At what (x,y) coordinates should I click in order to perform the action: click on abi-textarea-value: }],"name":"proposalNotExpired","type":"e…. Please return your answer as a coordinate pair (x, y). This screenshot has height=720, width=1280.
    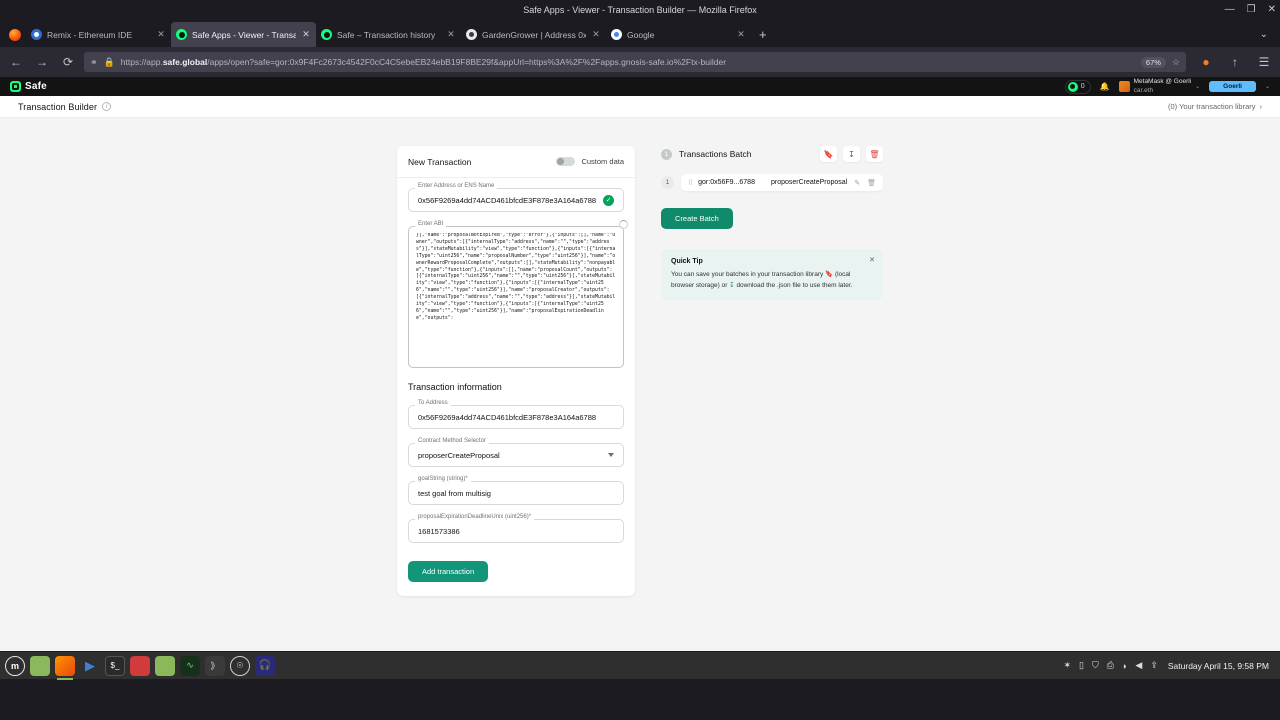
    Looking at the image, I should click on (516, 277).